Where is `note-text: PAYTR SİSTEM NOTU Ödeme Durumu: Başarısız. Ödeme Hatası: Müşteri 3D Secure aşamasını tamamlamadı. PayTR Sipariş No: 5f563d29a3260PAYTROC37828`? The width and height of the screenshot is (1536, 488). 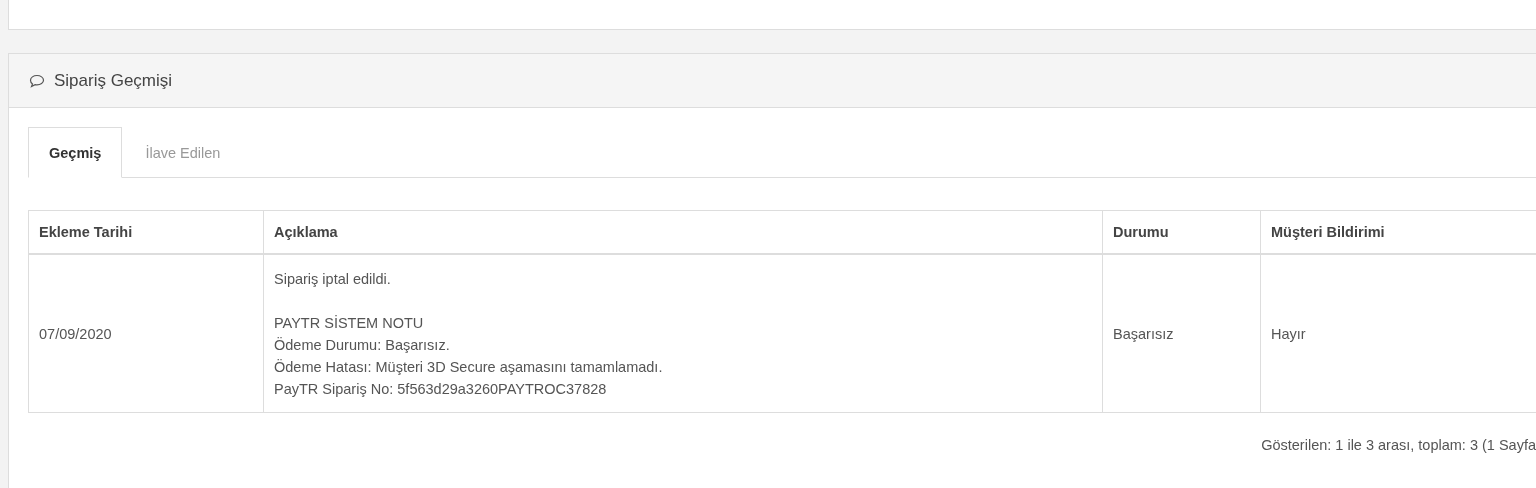 note-text: PAYTR SİSTEM NOTU Ödeme Durumu: Başarısız. Ödeme Hatası: Müşteri 3D Secure aşamasını tamamlamadı. PayTR Sipariş No: 5f563d29a3260PAYTROC37828 is located at coordinates (469, 356).